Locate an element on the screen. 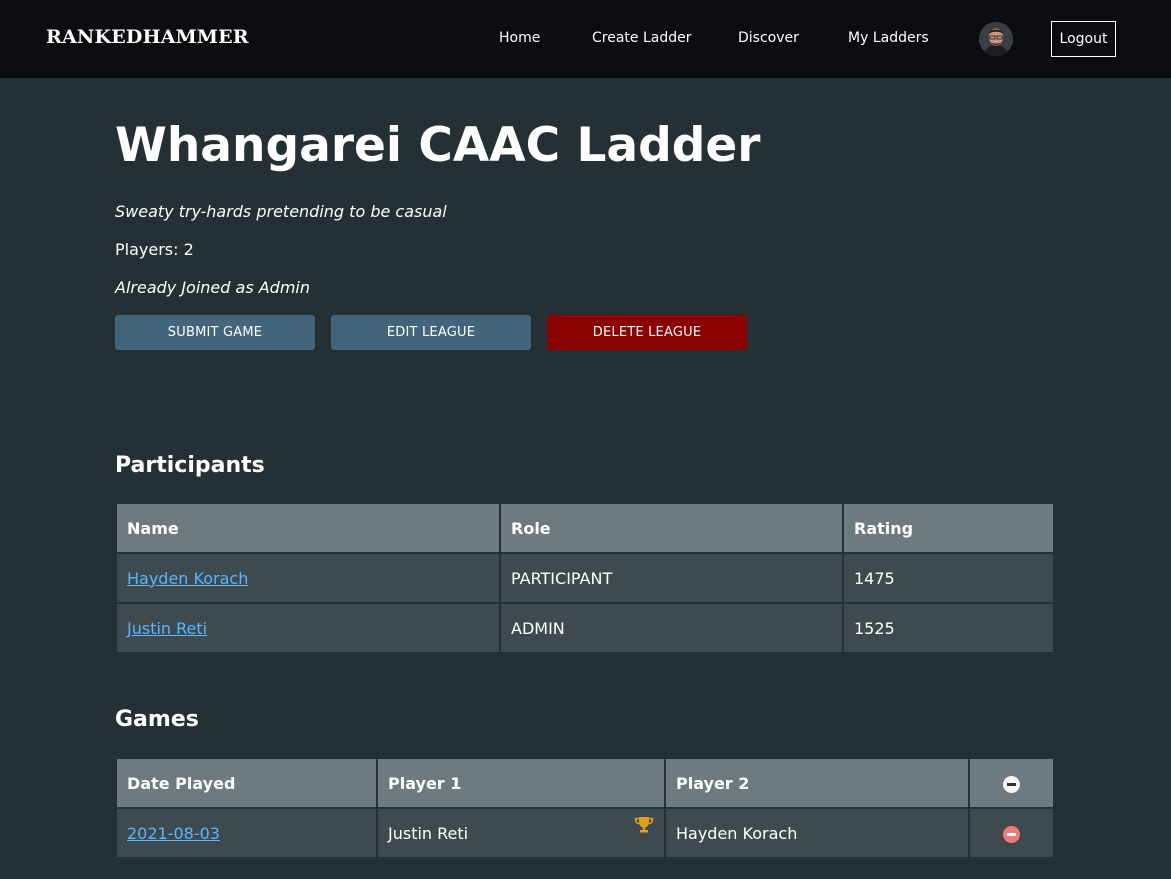  game-player1-cell: Justin Reti is located at coordinates (521, 833).